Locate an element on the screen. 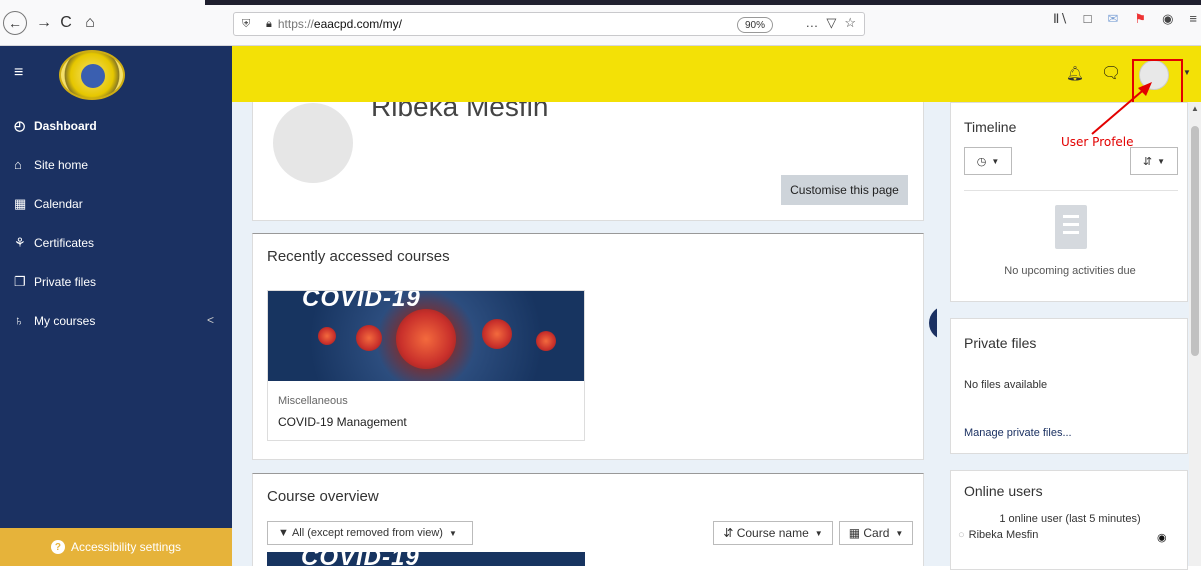 Image resolution: width=1201 pixels, height=570 pixels. filter-icon: ▼ is located at coordinates (285, 533).